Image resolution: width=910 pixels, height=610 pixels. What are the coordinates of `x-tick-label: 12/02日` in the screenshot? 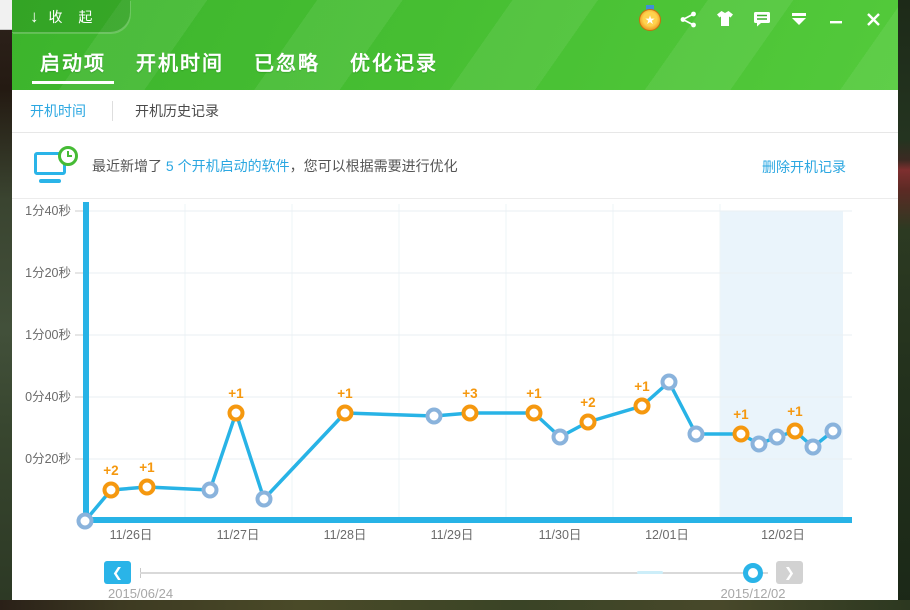 It's located at (783, 535).